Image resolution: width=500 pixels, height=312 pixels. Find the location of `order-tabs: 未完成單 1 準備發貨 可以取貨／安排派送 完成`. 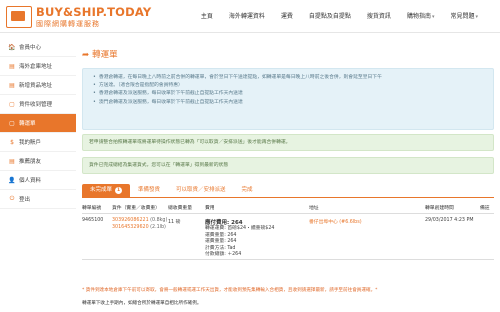

order-tabs: 未完成單 1 準備發貨 可以取貨／安排派送 完成 is located at coordinates (288, 191).